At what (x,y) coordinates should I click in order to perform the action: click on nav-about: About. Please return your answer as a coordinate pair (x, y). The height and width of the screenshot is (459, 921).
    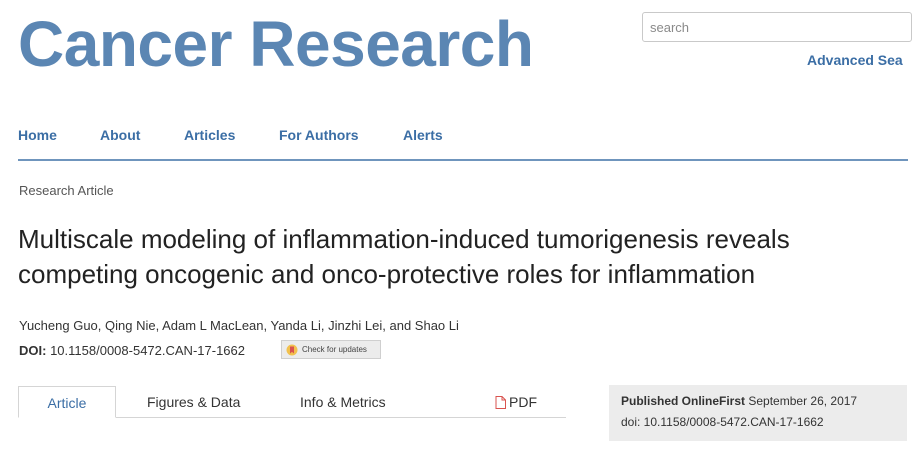
    Looking at the image, I should click on (120, 135).